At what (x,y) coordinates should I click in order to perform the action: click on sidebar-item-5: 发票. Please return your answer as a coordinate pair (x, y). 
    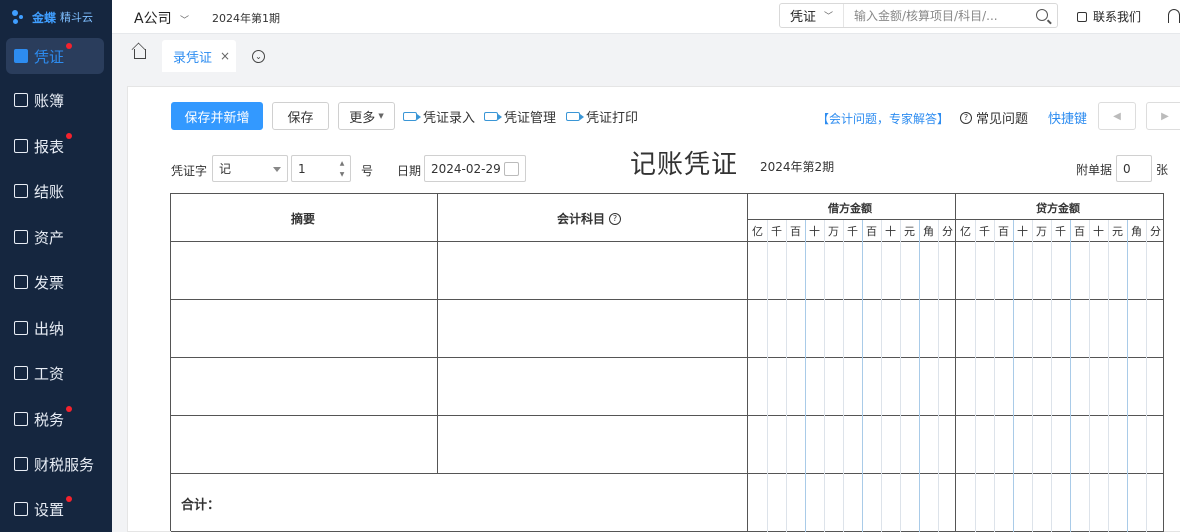
    Looking at the image, I should click on (55, 282).